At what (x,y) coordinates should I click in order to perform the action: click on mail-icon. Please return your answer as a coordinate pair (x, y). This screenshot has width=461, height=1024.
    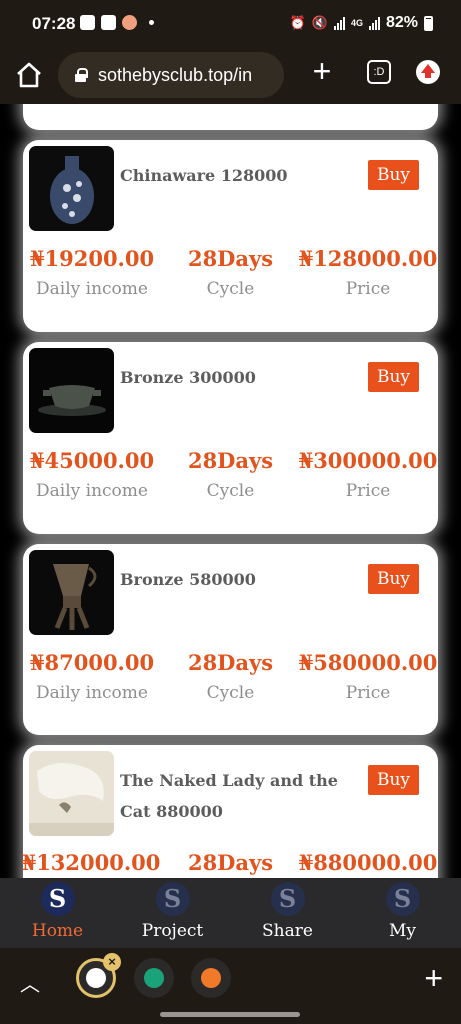
    Looking at the image, I should click on (108, 22).